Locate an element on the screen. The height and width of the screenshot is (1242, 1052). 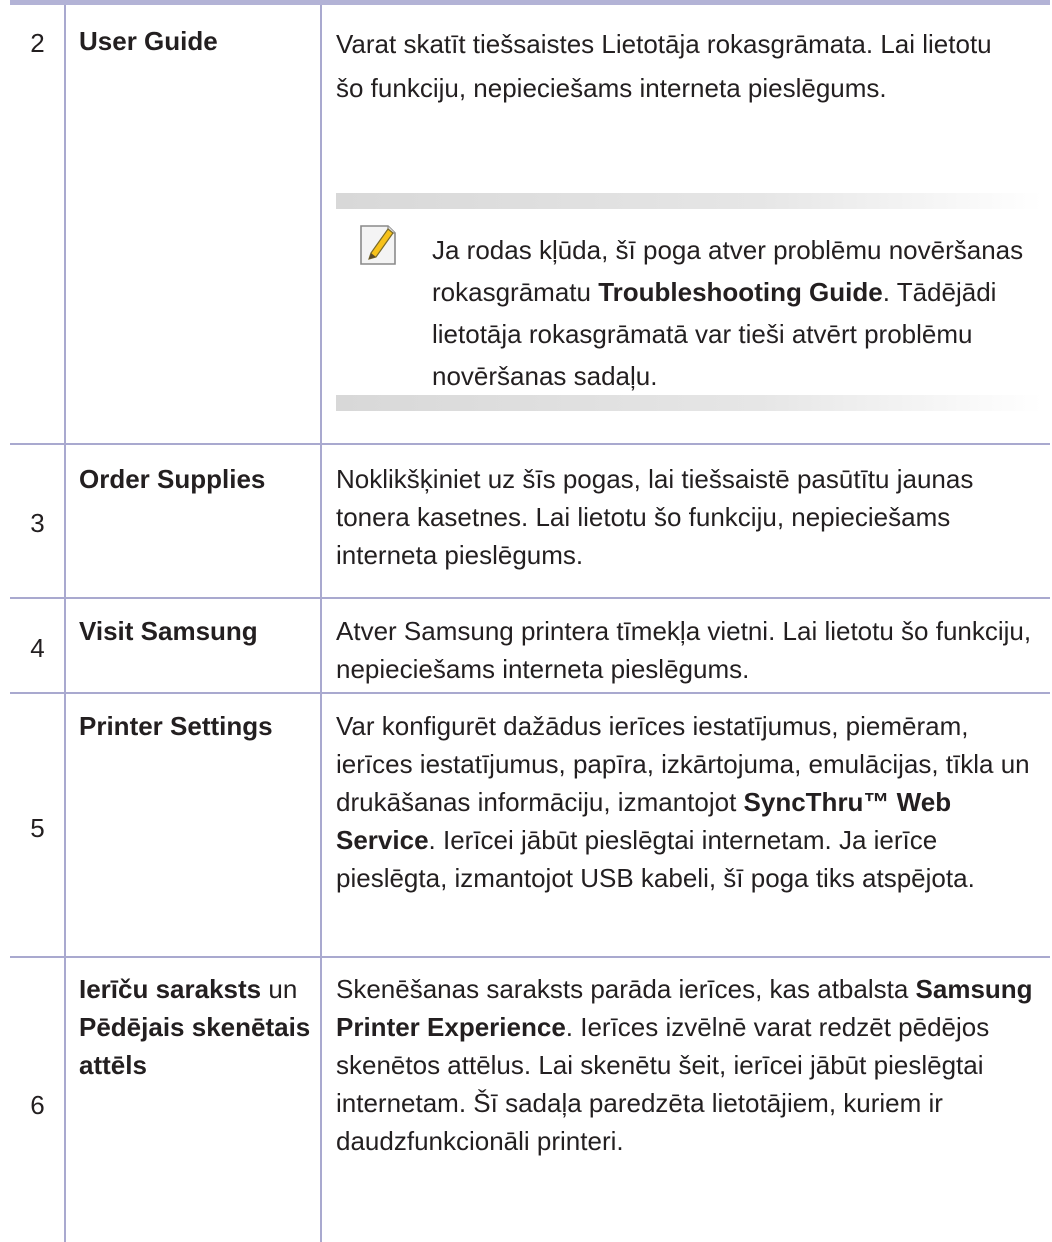
row-number: 5 is located at coordinates (37, 828).